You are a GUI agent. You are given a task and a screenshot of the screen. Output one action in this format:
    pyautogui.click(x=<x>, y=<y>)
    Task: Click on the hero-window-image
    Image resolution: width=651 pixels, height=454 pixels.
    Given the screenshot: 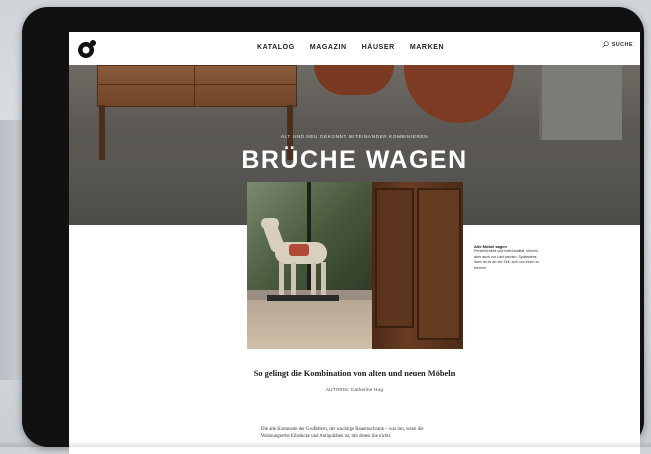 What is the action you would take?
    pyautogui.click(x=580, y=102)
    